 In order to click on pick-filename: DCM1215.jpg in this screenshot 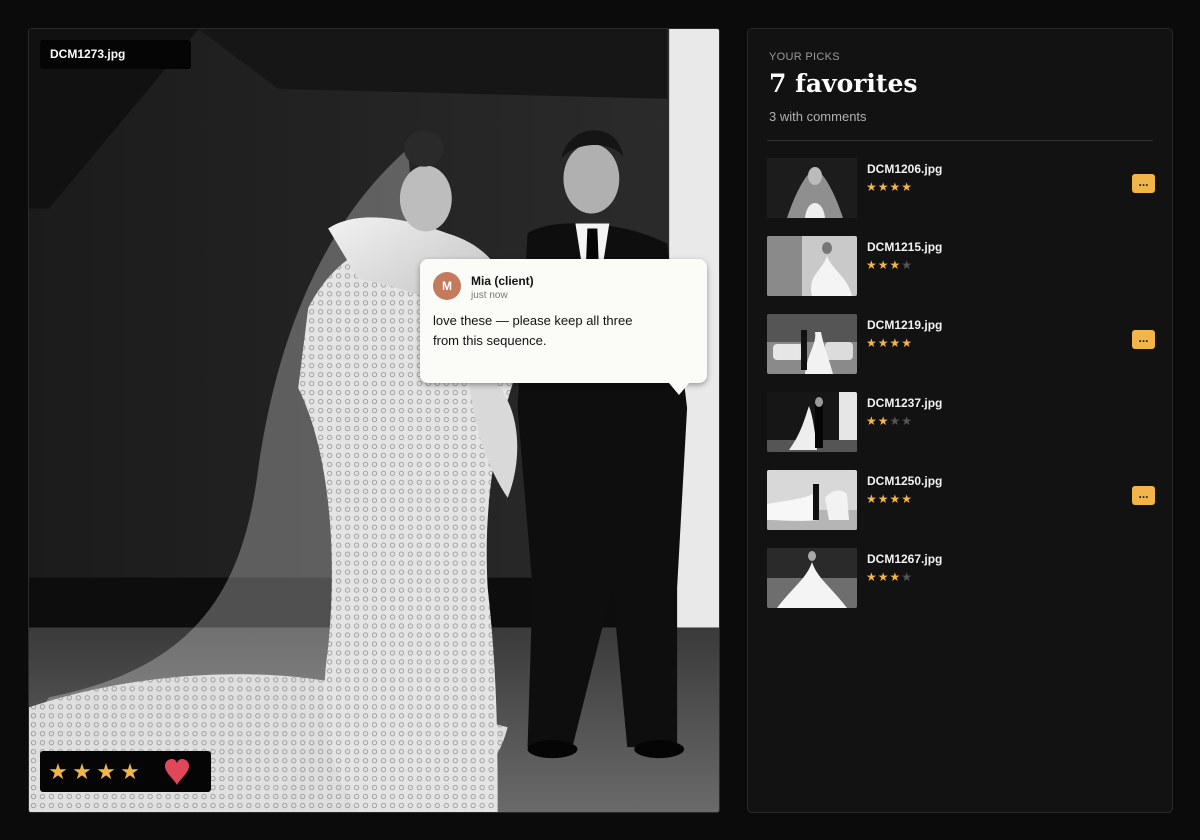, I will do `click(905, 247)`.